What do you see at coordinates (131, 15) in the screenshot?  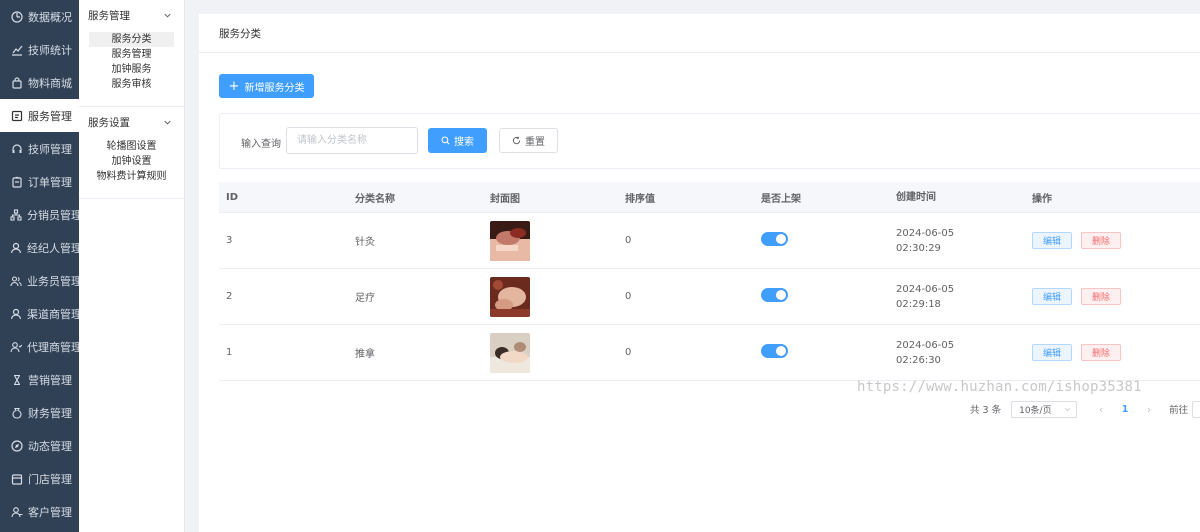 I see `submenu-group-header: 服务管理` at bounding box center [131, 15].